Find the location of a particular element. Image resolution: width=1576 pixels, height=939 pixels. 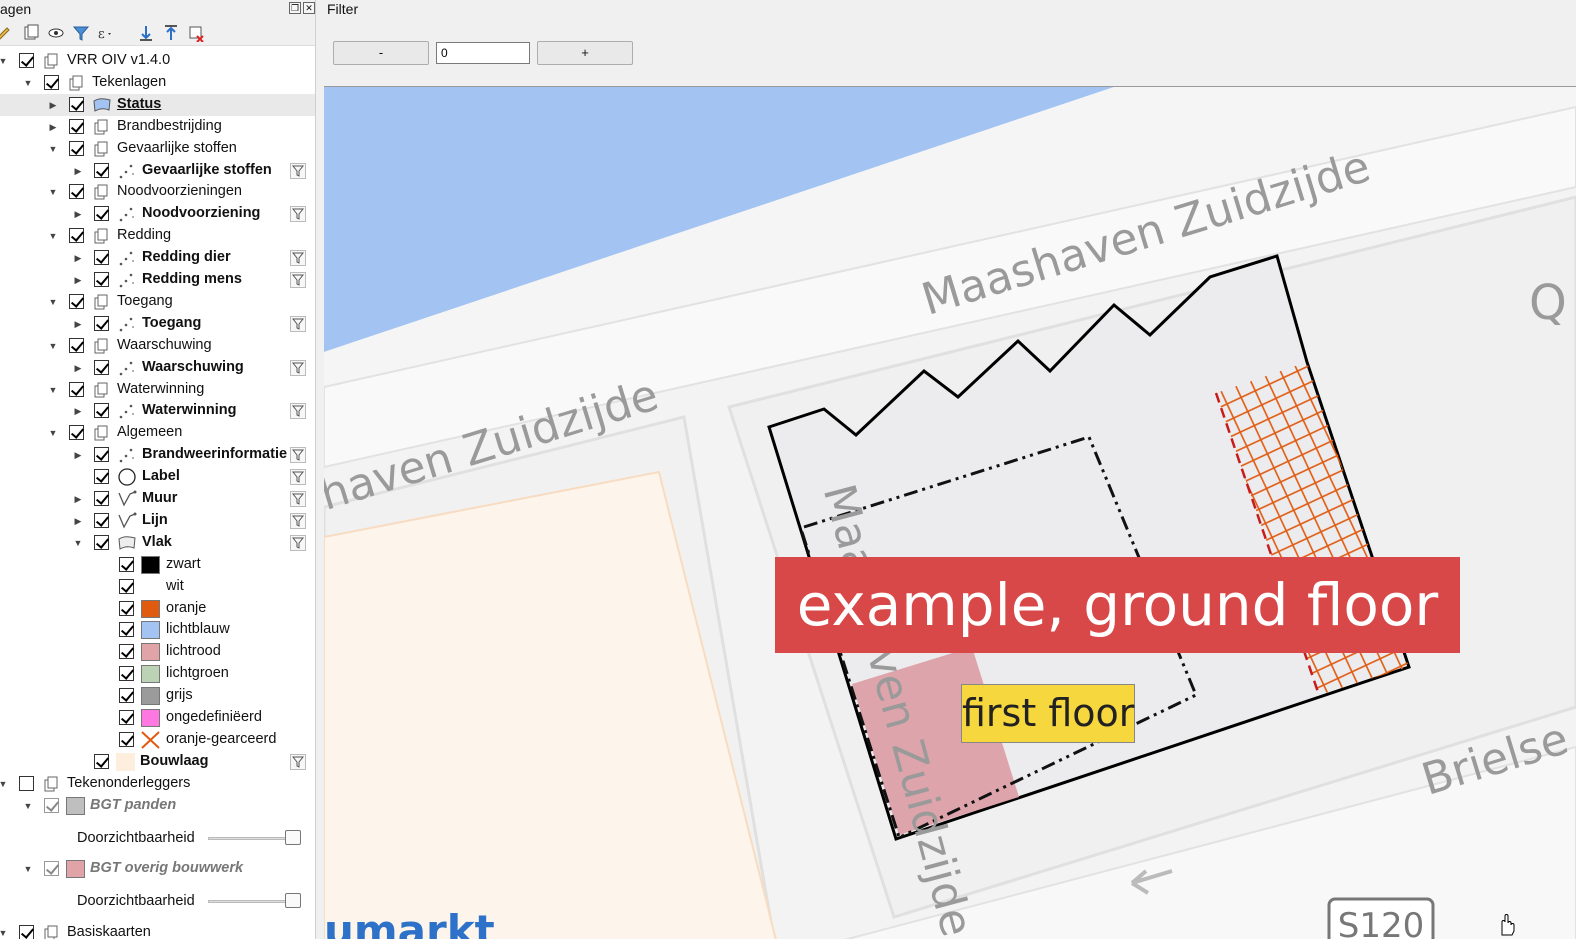

layer-tree-item: lichtgroen is located at coordinates (157, 674).